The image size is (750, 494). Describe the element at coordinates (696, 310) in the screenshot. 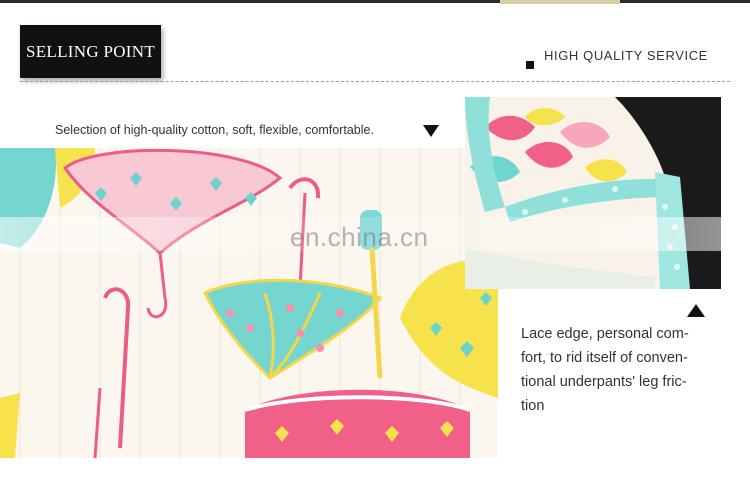

I see `triangle-up-icon` at that location.